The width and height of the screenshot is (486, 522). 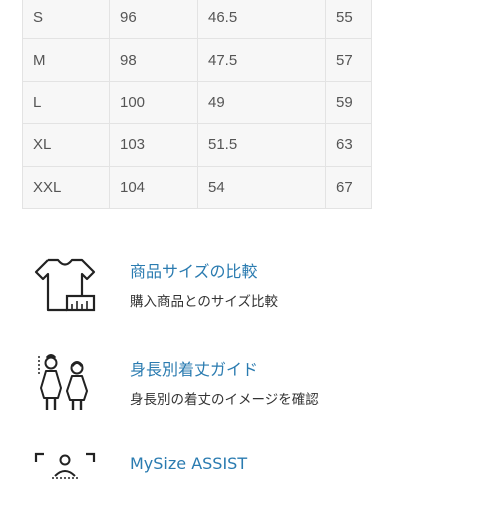 I want to click on feature-title: 身長別着丈ガイド, so click(x=194, y=368).